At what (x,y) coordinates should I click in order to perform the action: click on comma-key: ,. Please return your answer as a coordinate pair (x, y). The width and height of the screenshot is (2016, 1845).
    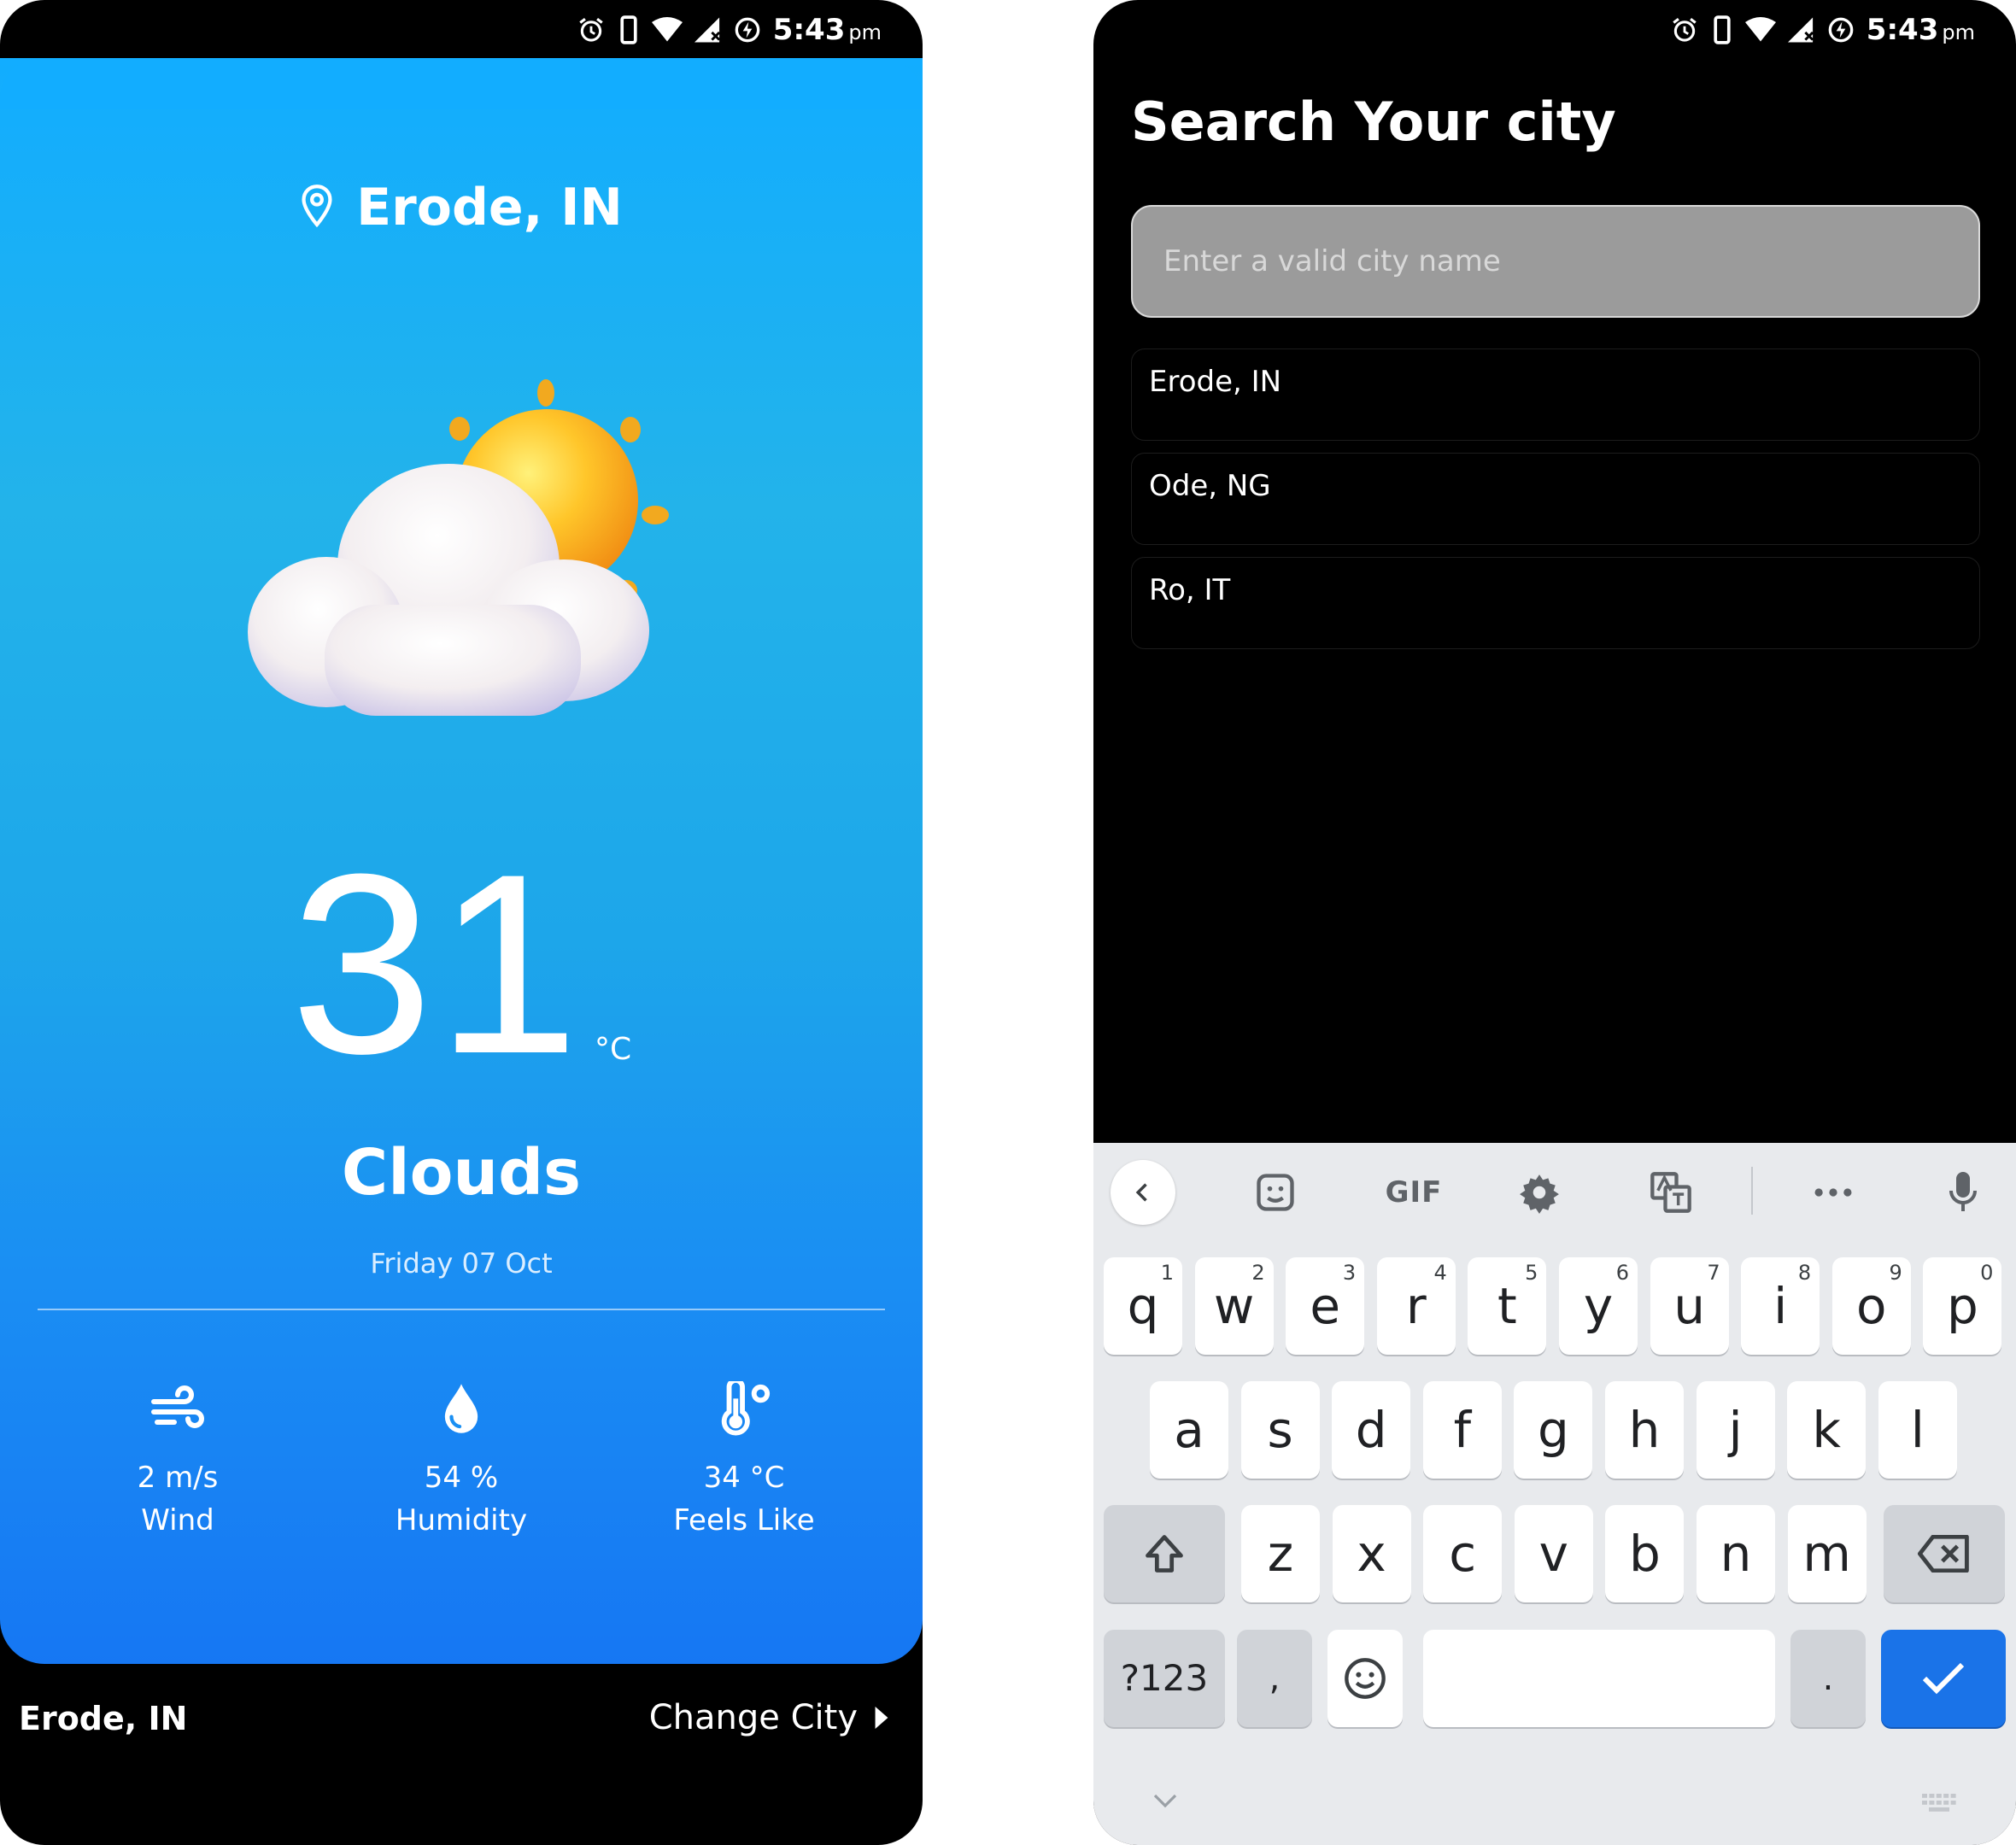
    Looking at the image, I should click on (1274, 1678).